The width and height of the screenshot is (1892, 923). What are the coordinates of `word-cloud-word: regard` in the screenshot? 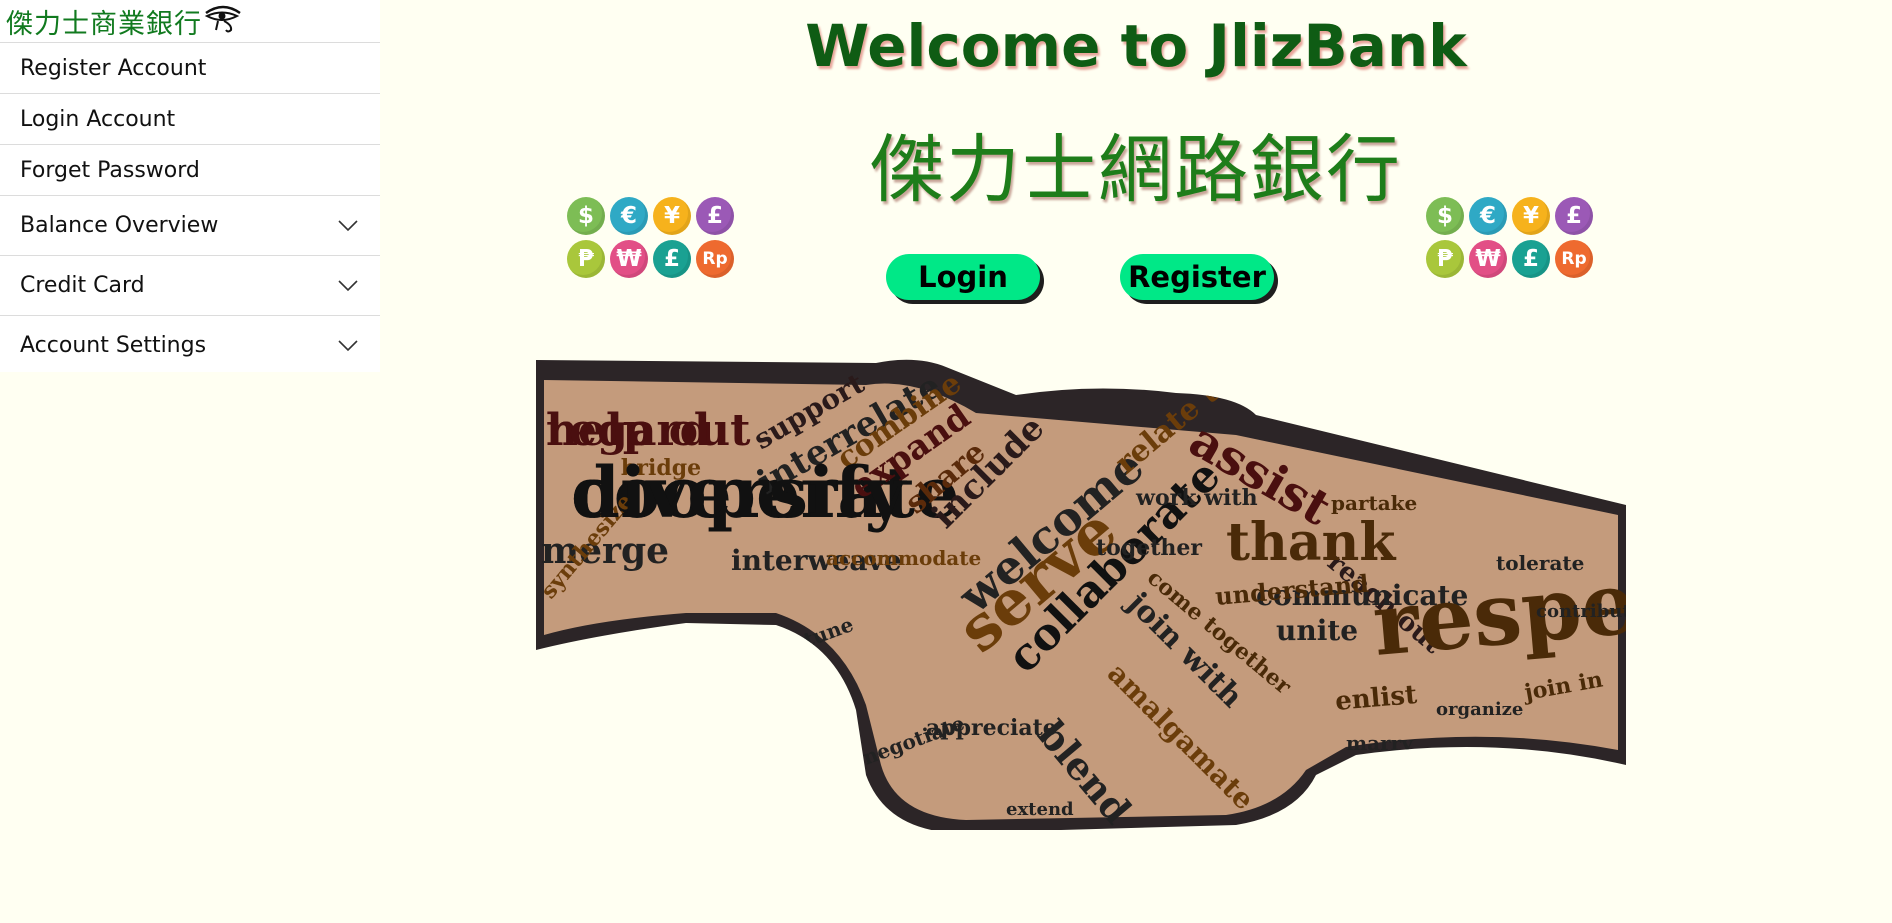 It's located at (628, 430).